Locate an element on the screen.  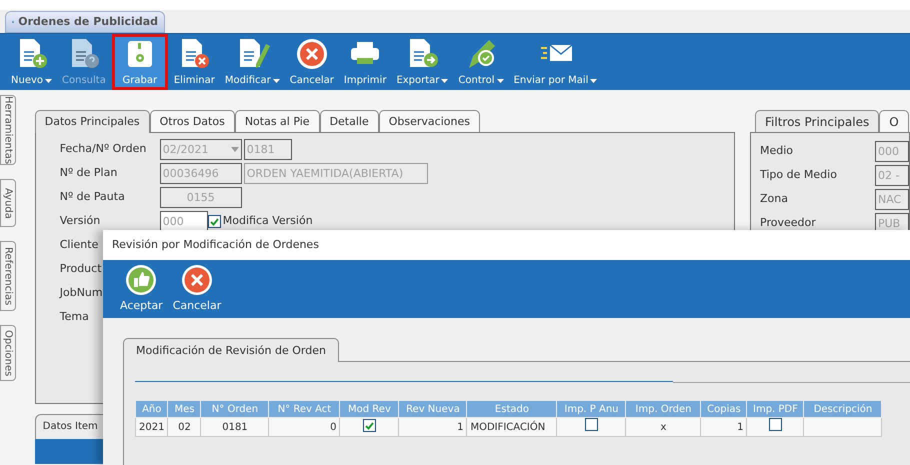
tab: Detalle is located at coordinates (349, 121).